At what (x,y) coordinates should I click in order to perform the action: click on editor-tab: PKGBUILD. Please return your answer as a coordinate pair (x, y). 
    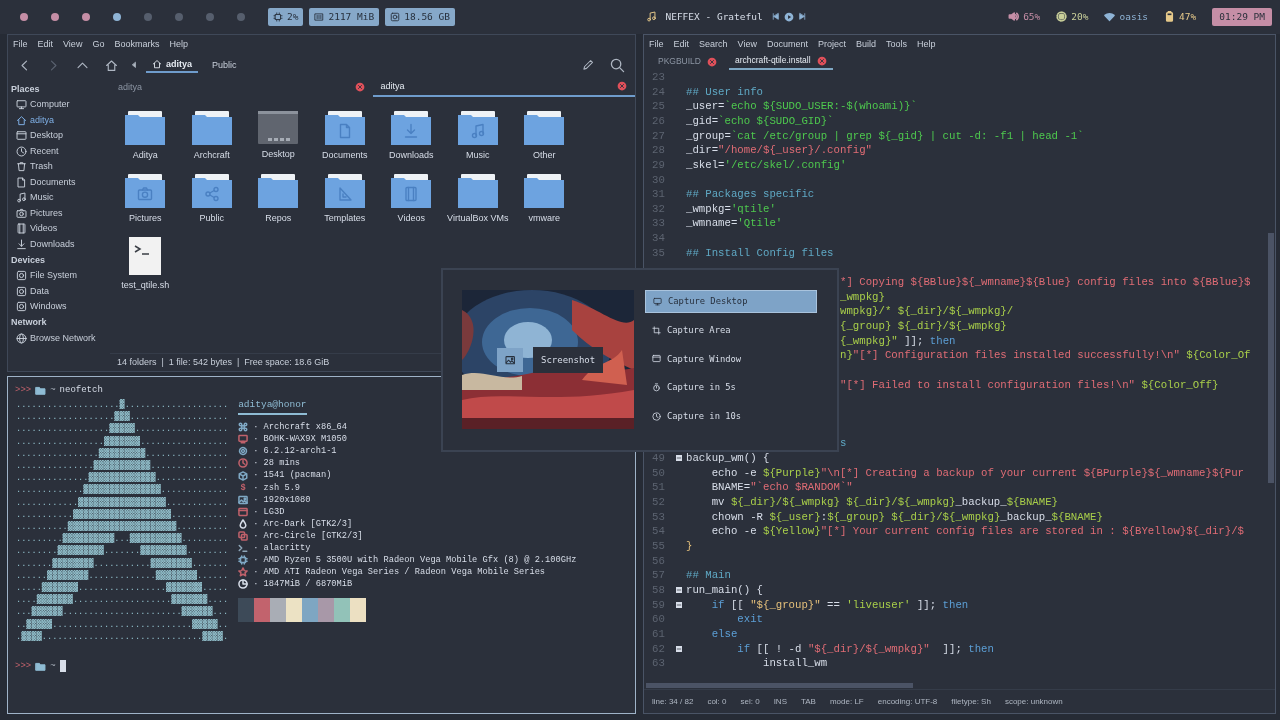
    Looking at the image, I should click on (687, 61).